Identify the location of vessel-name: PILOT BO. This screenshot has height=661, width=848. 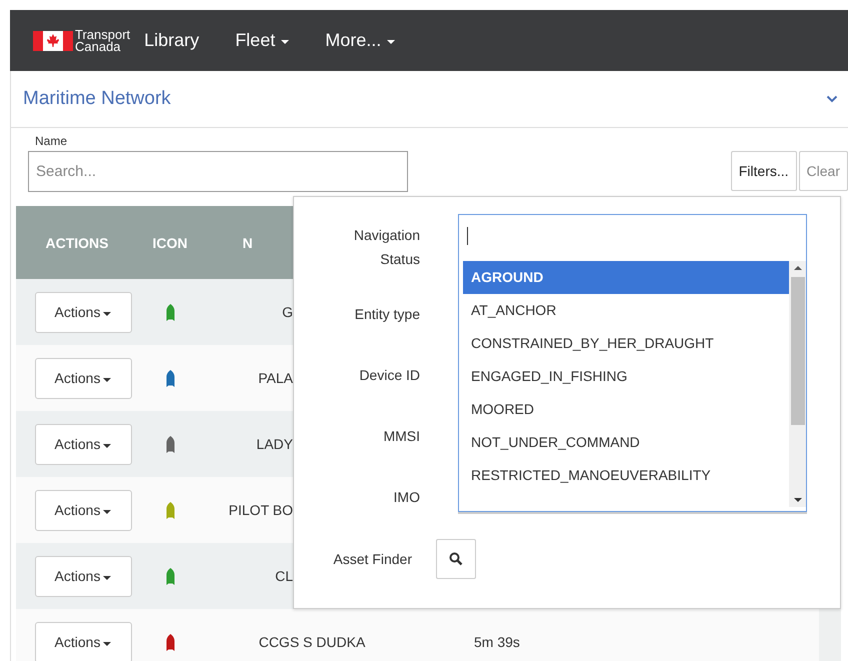
(260, 510).